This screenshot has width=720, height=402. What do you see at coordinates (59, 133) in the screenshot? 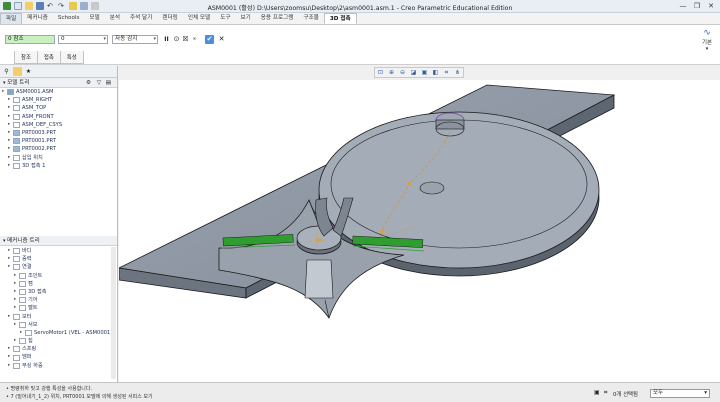
I see `tree-item: ▸ PRT0003.PRT` at bounding box center [59, 133].